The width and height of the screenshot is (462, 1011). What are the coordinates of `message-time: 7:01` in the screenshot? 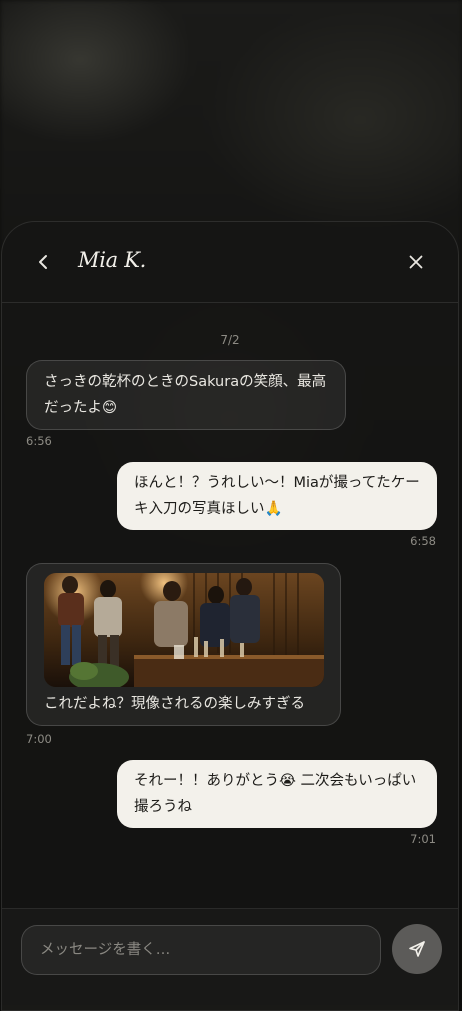 It's located at (423, 839).